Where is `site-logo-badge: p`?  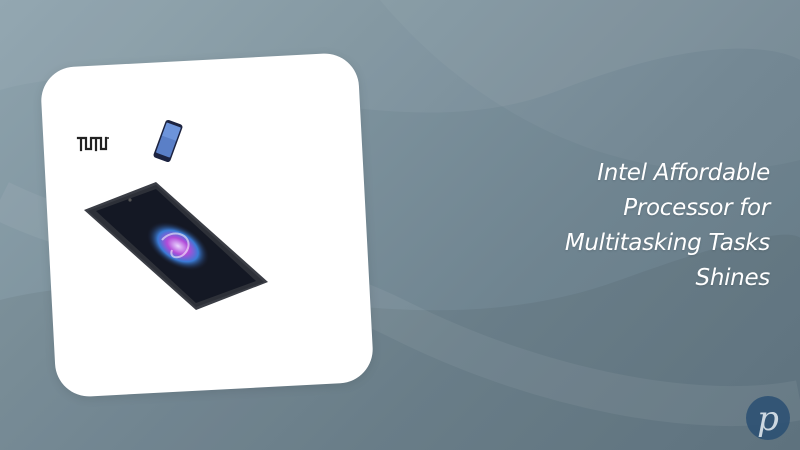
site-logo-badge: p is located at coordinates (768, 418).